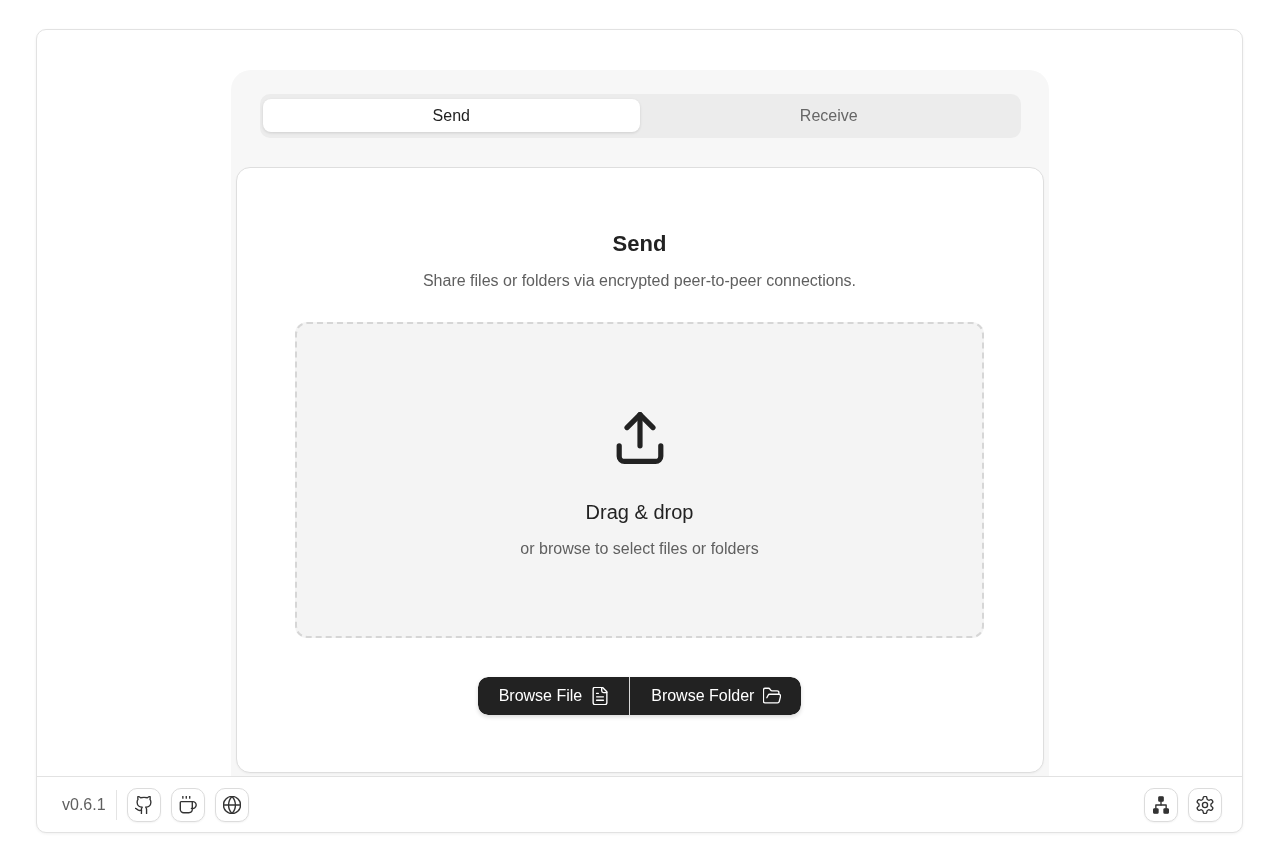  I want to click on globe-icon, so click(231, 804).